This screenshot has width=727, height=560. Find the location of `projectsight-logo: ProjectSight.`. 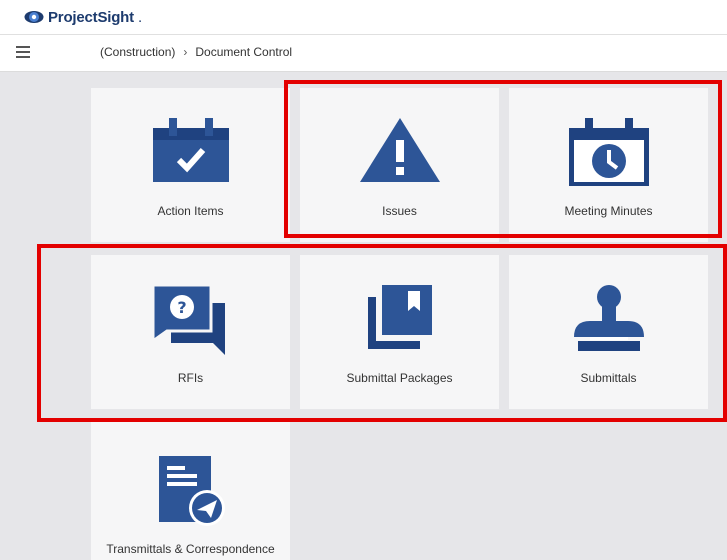

projectsight-logo: ProjectSight. is located at coordinates (83, 17).